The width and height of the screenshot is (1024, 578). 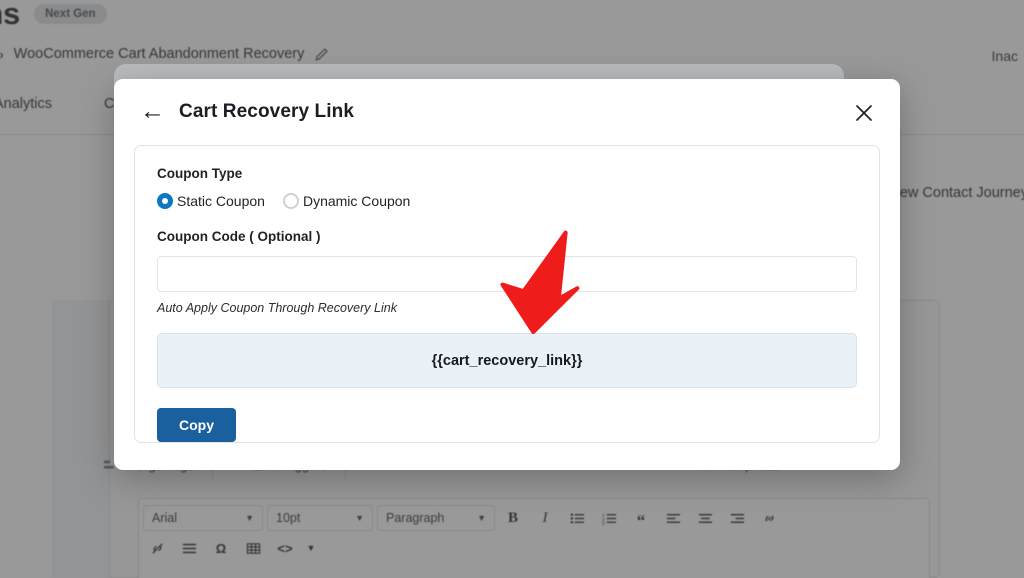 I want to click on radio-dynamic-coupon: Dynamic Coupon, so click(x=346, y=201).